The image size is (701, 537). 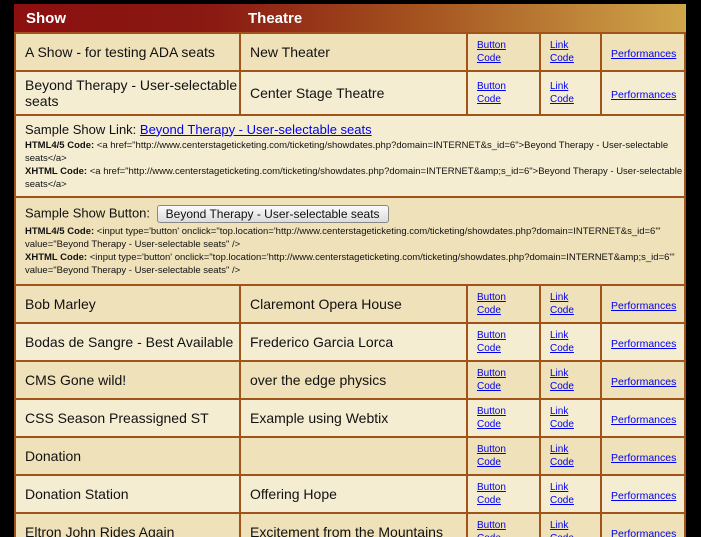 What do you see at coordinates (353, 456) in the screenshot?
I see `theatre-name` at bounding box center [353, 456].